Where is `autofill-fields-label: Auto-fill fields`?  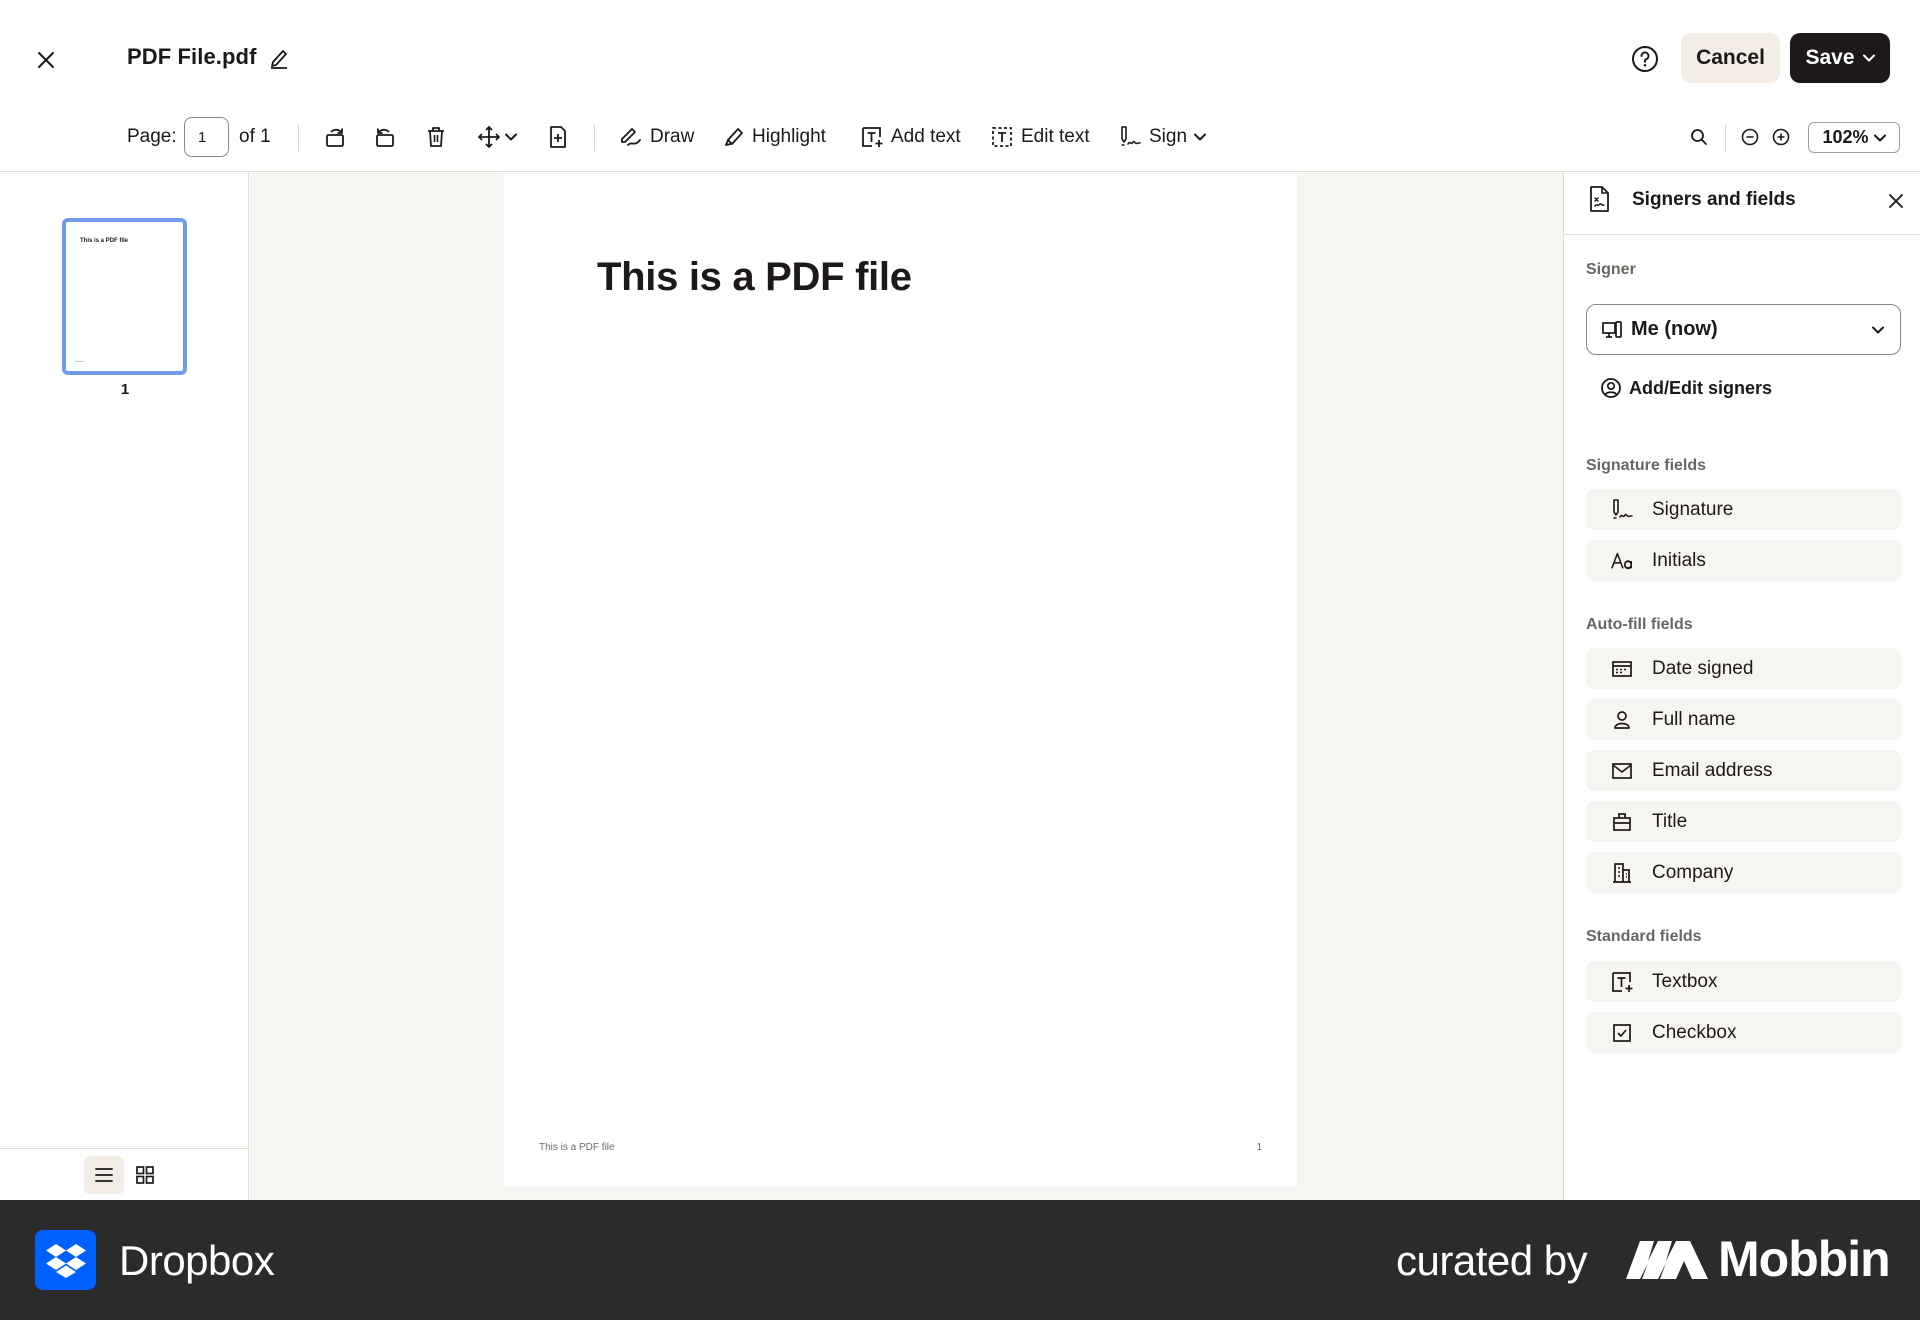
autofill-fields-label: Auto-fill fields is located at coordinates (1639, 624).